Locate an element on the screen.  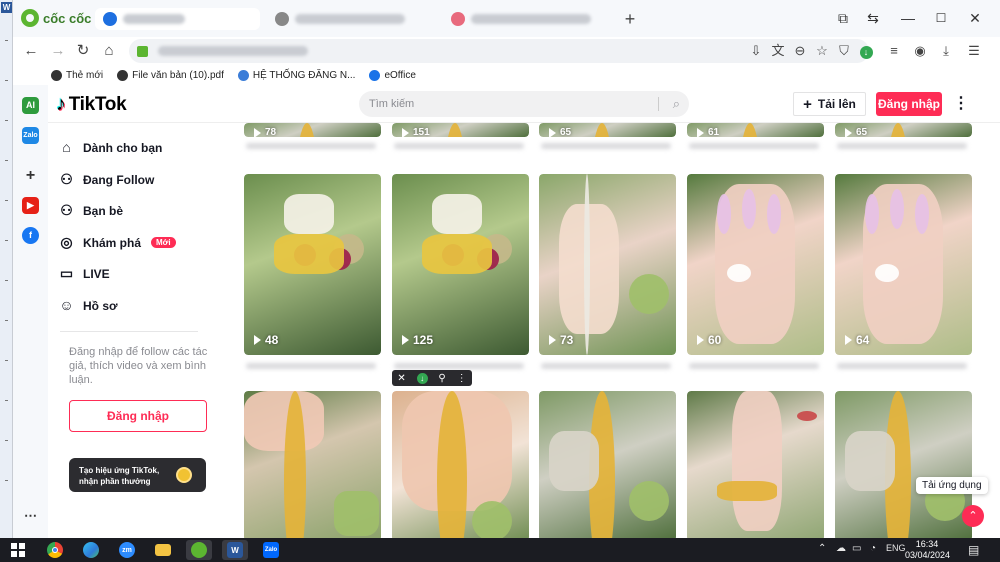
video-card: 61 is located at coordinates (755, 130).